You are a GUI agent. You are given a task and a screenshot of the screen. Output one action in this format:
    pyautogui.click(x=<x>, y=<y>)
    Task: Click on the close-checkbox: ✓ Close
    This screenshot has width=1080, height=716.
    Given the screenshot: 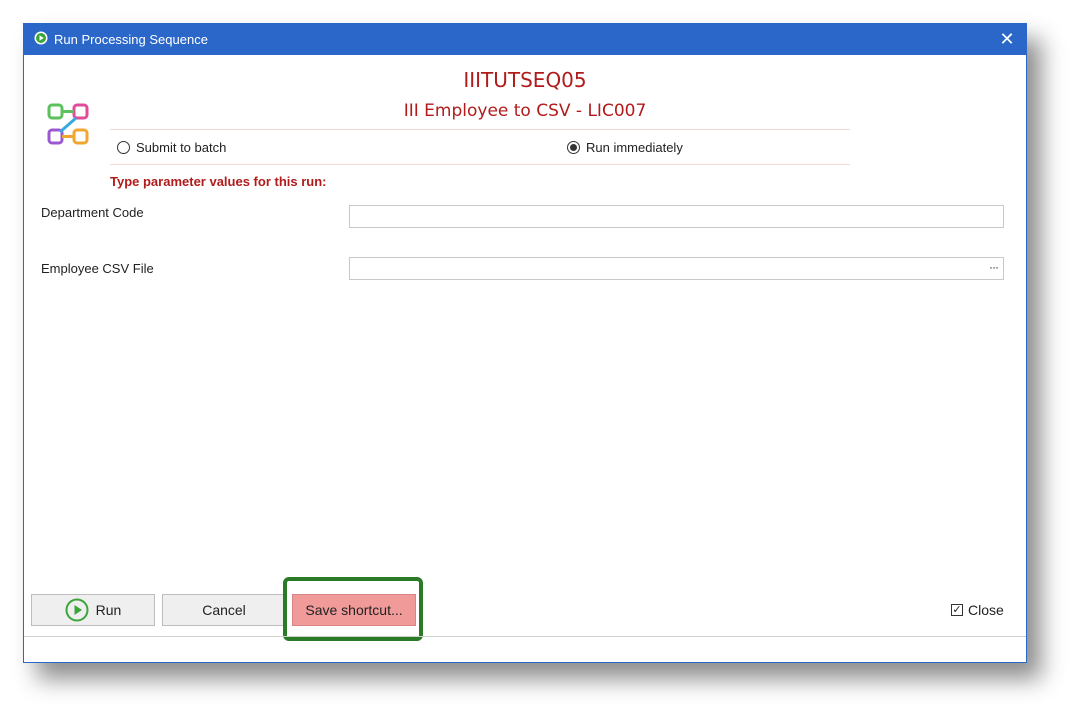 What is the action you would take?
    pyautogui.click(x=977, y=610)
    